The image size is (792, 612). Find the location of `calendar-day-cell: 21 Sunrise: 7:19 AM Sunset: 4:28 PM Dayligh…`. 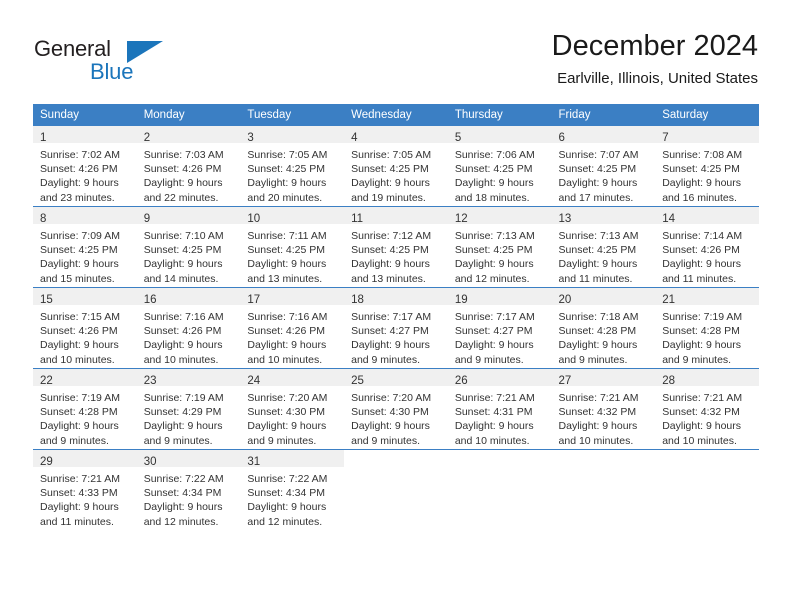

calendar-day-cell: 21 Sunrise: 7:19 AM Sunset: 4:28 PM Dayligh… is located at coordinates (707, 328).